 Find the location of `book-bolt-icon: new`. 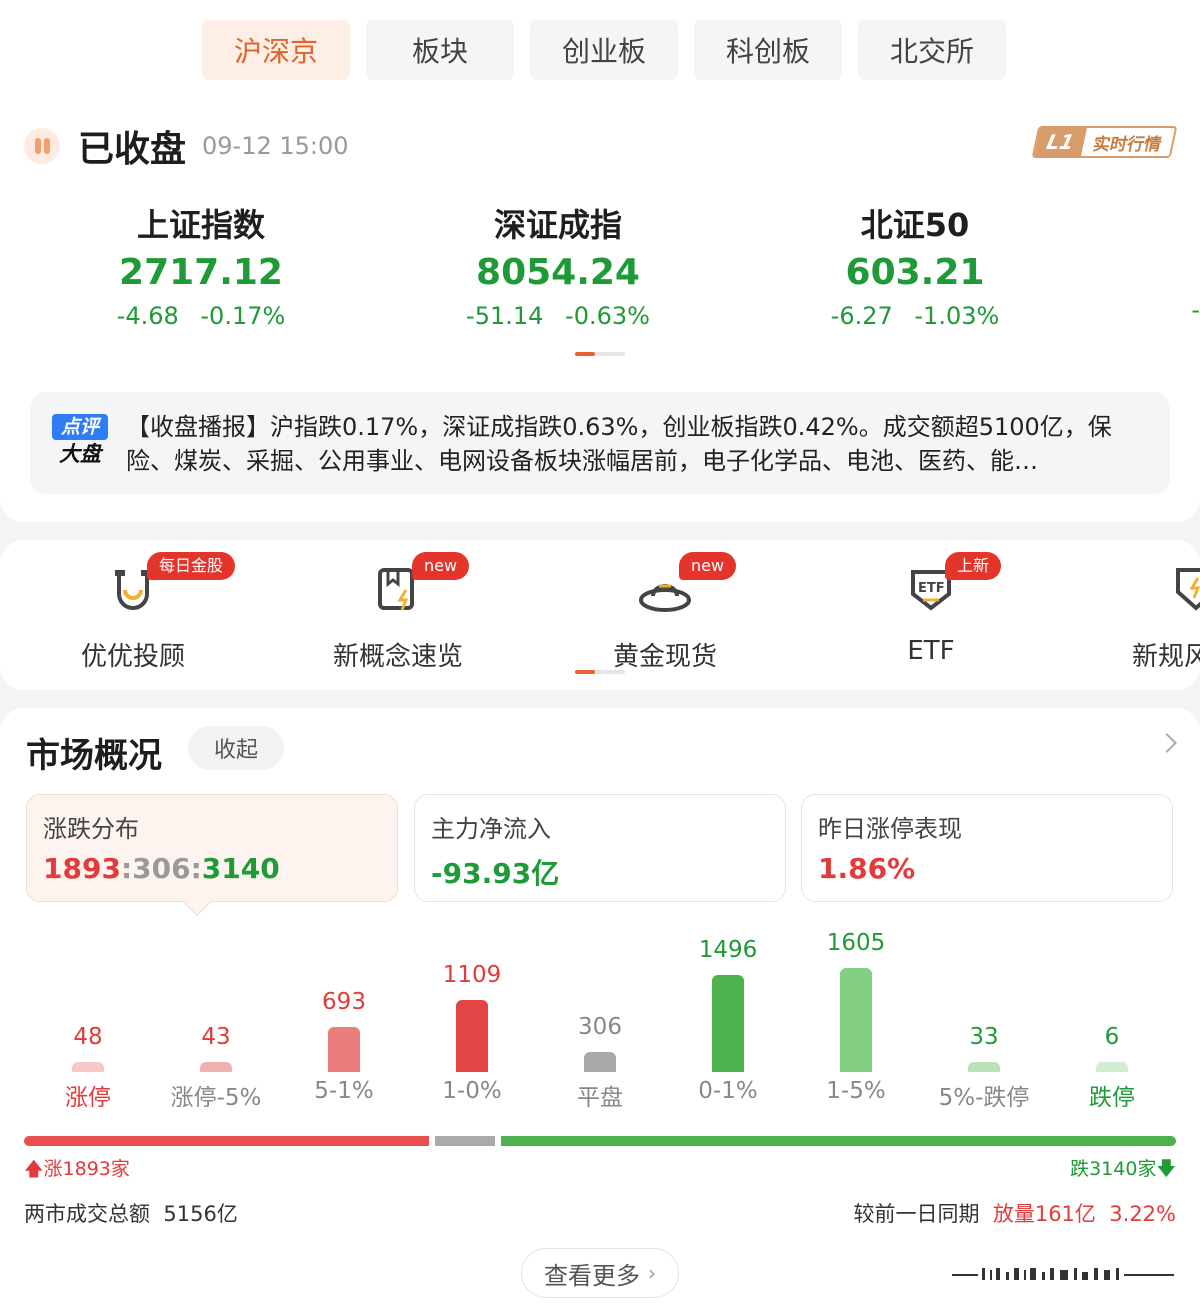

book-bolt-icon: new is located at coordinates (420, 584).